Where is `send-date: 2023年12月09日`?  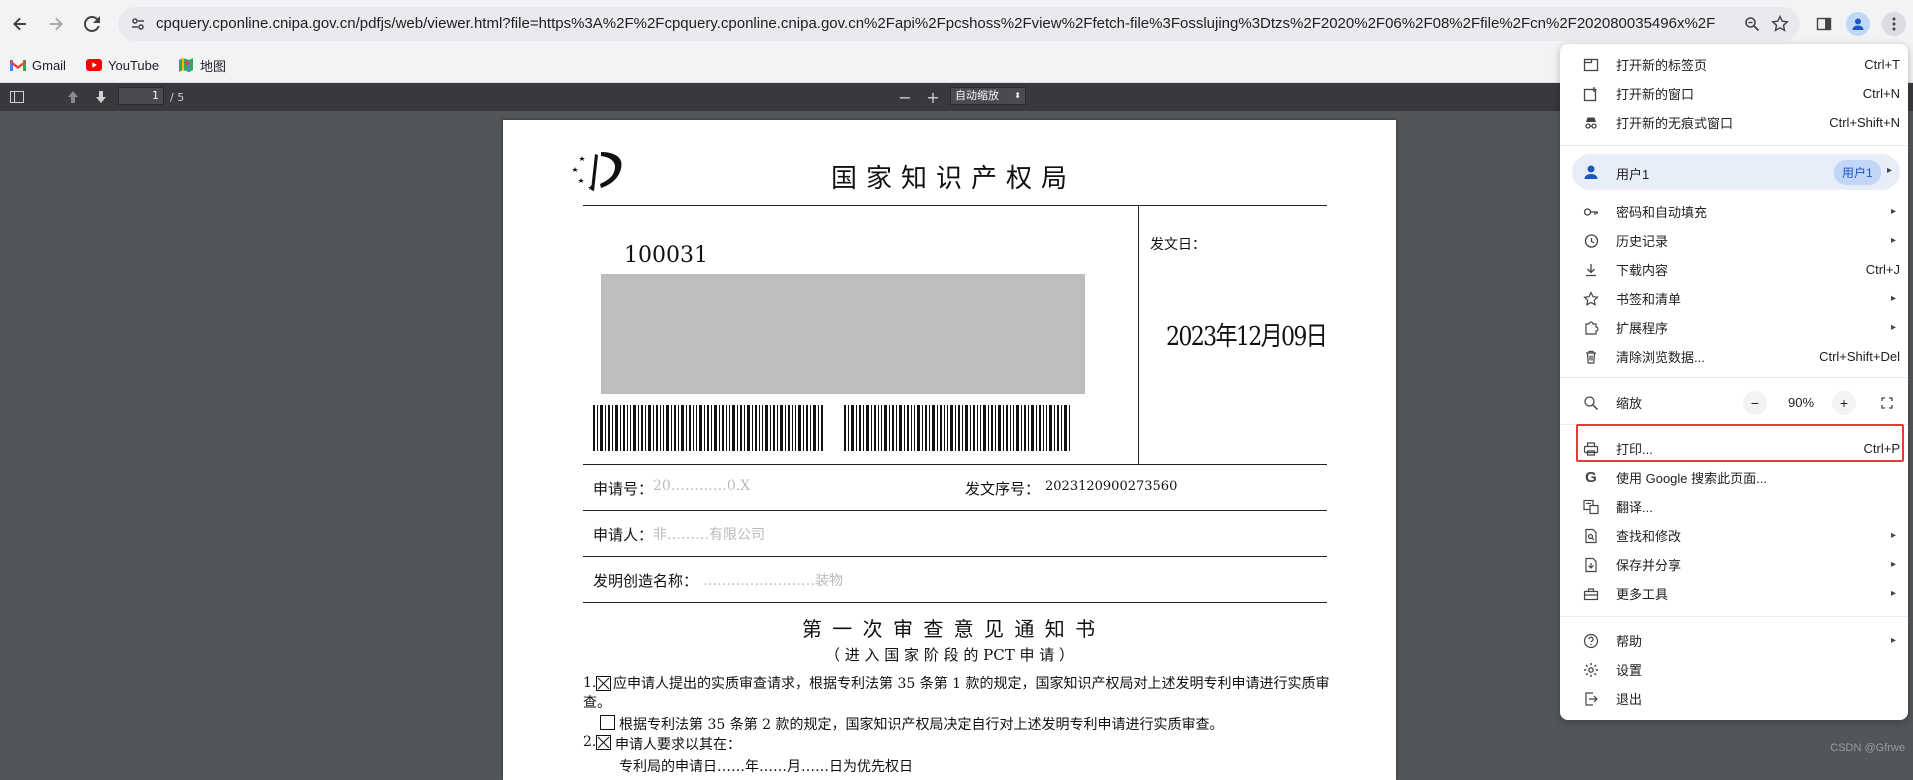 send-date: 2023年12月09日 is located at coordinates (1247, 337).